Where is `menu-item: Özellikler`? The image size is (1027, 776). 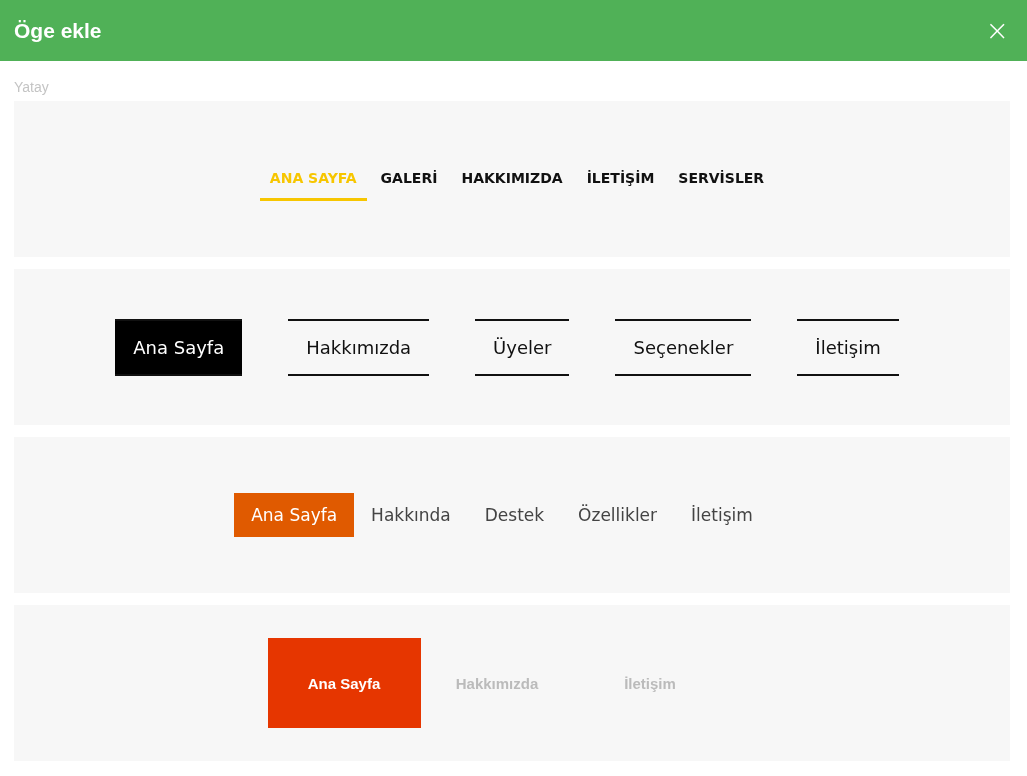
menu-item: Özellikler is located at coordinates (618, 515).